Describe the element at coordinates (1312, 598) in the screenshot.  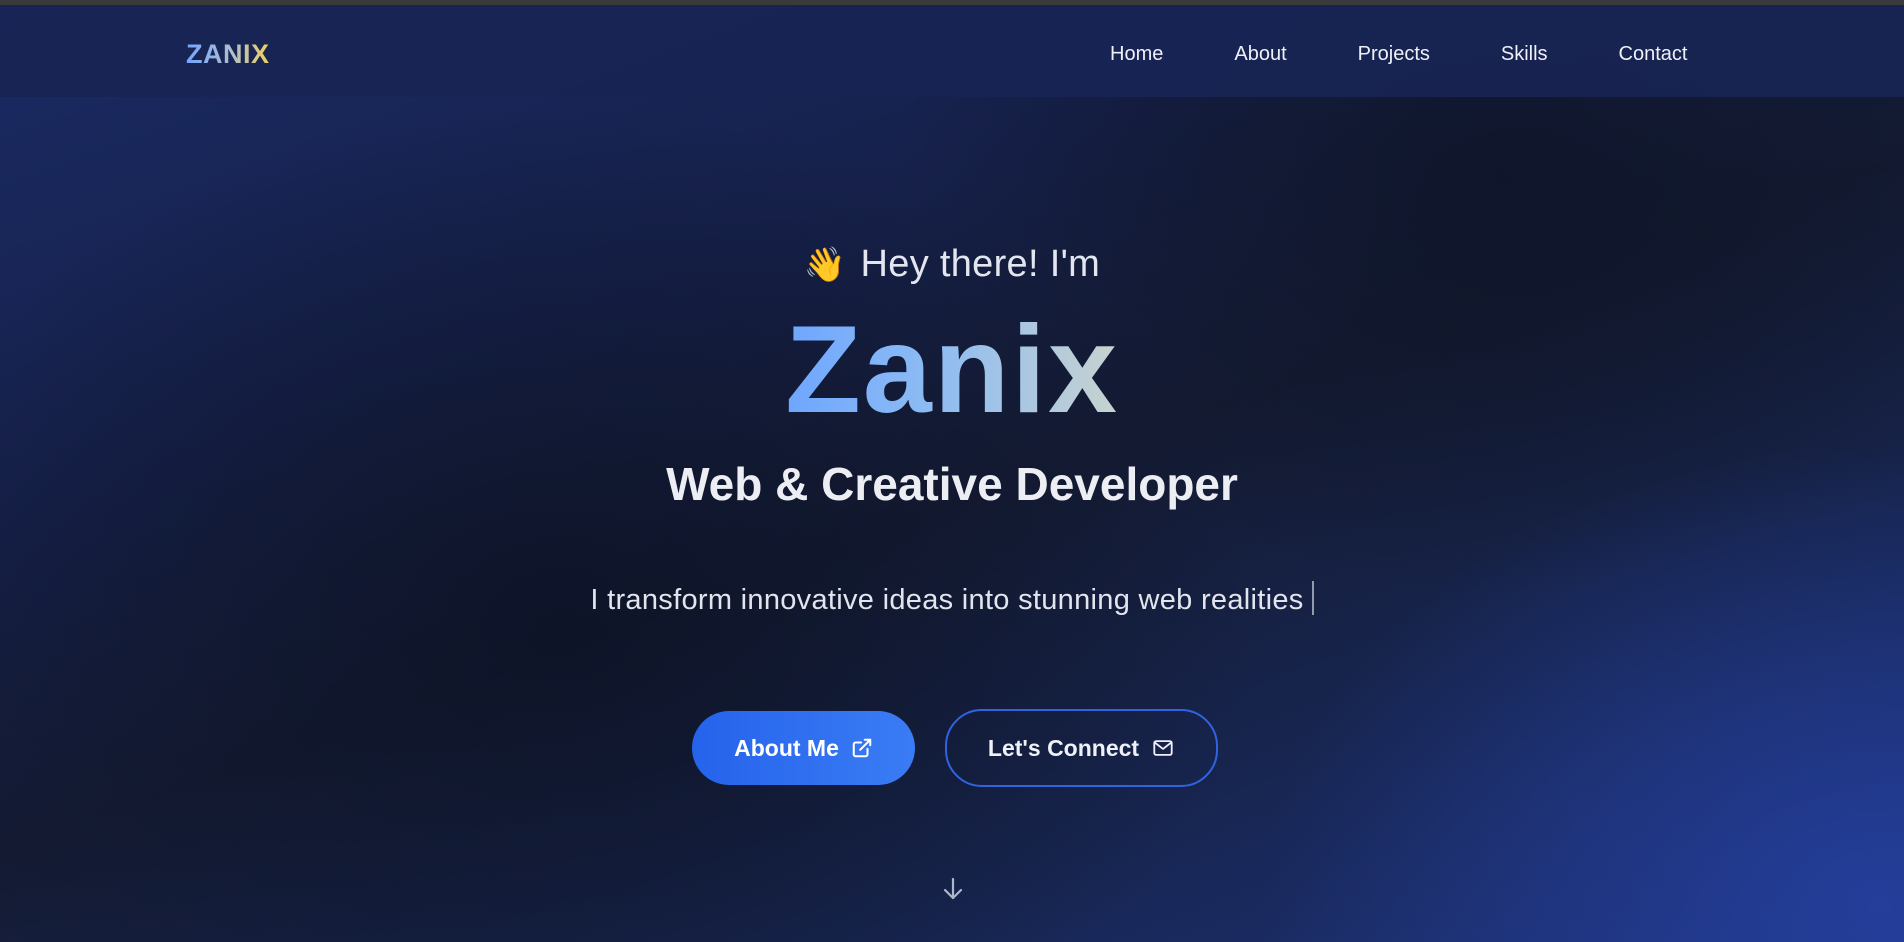
I see `typing-cursor` at that location.